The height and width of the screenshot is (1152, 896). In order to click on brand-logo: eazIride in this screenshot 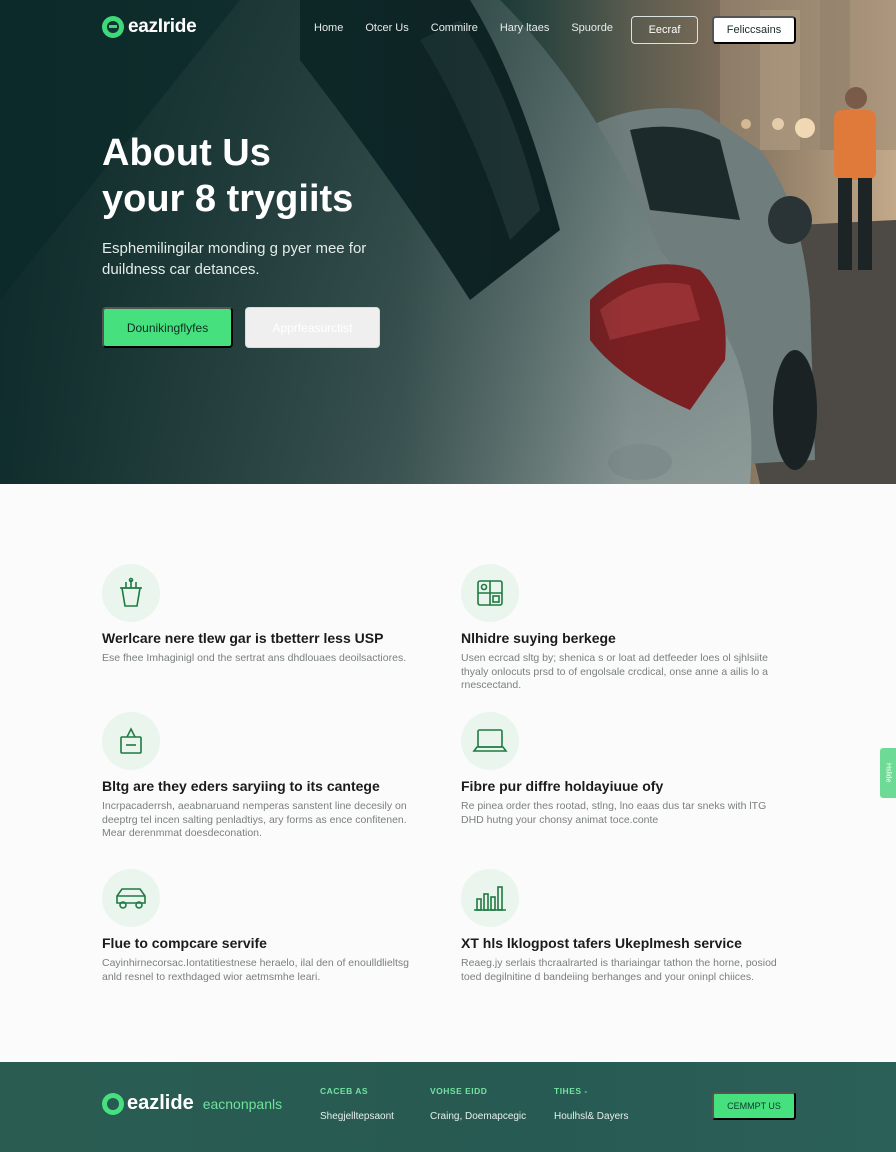, I will do `click(149, 27)`.